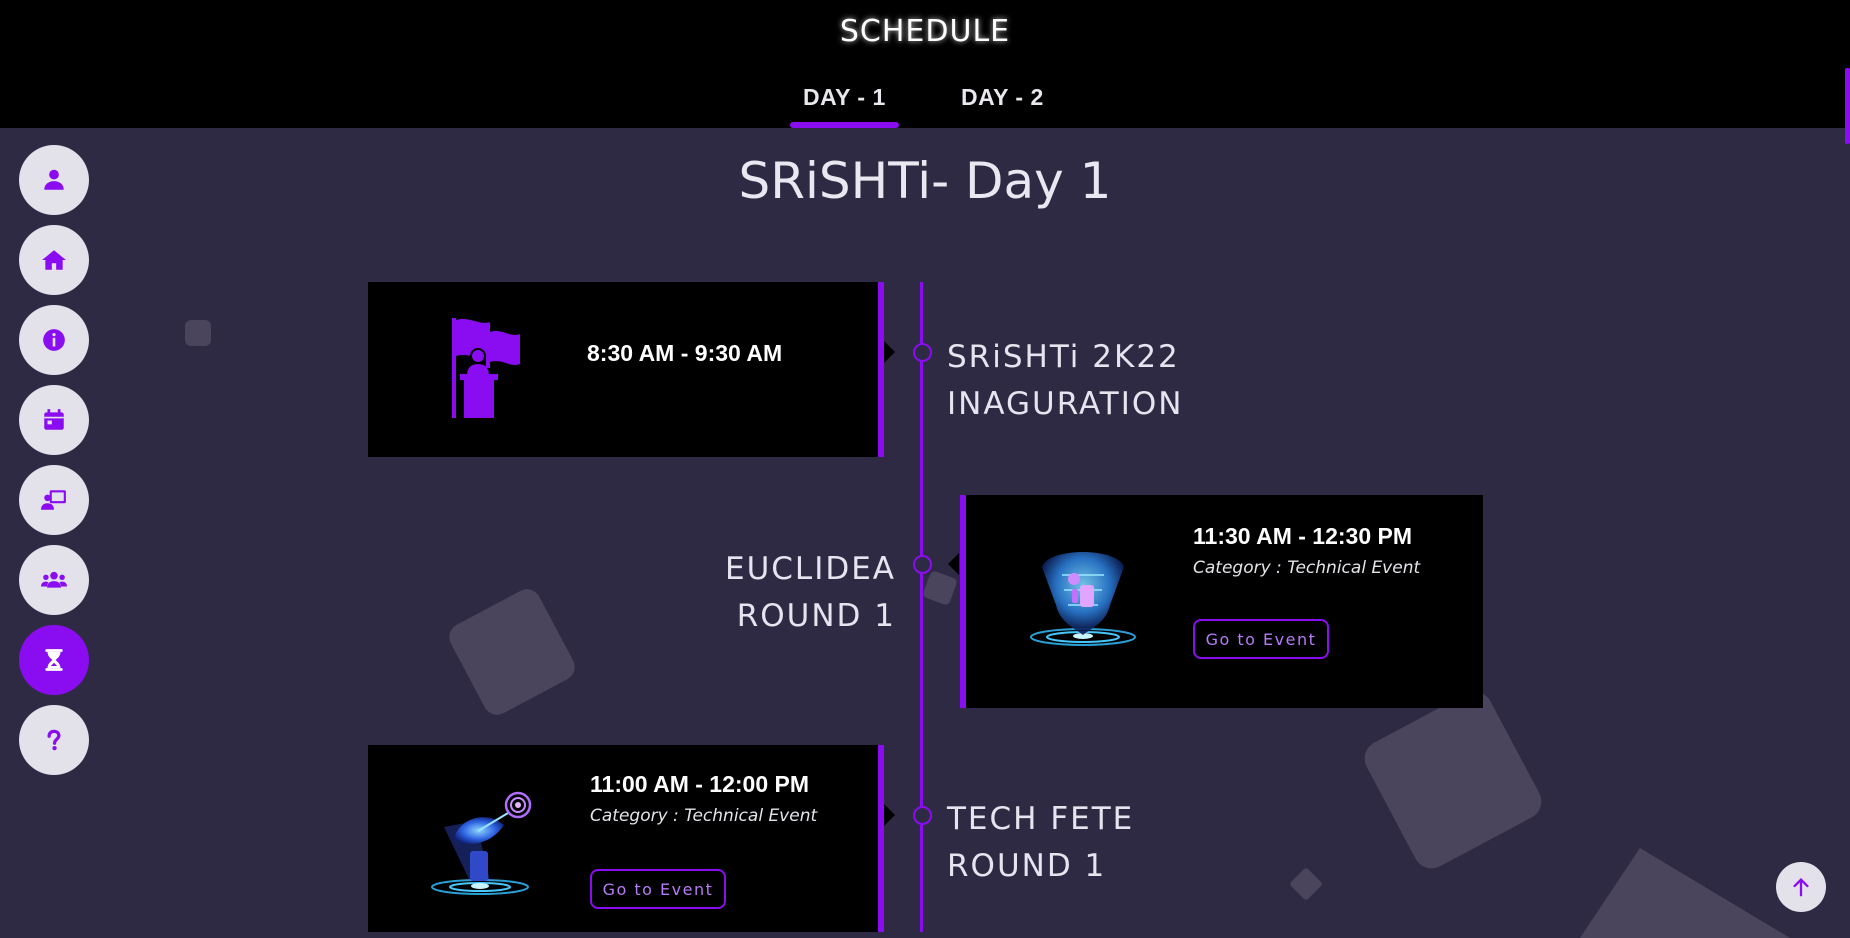 This screenshot has width=1850, height=938. What do you see at coordinates (1041, 819) in the screenshot?
I see `event-name-line: TECH FETE` at bounding box center [1041, 819].